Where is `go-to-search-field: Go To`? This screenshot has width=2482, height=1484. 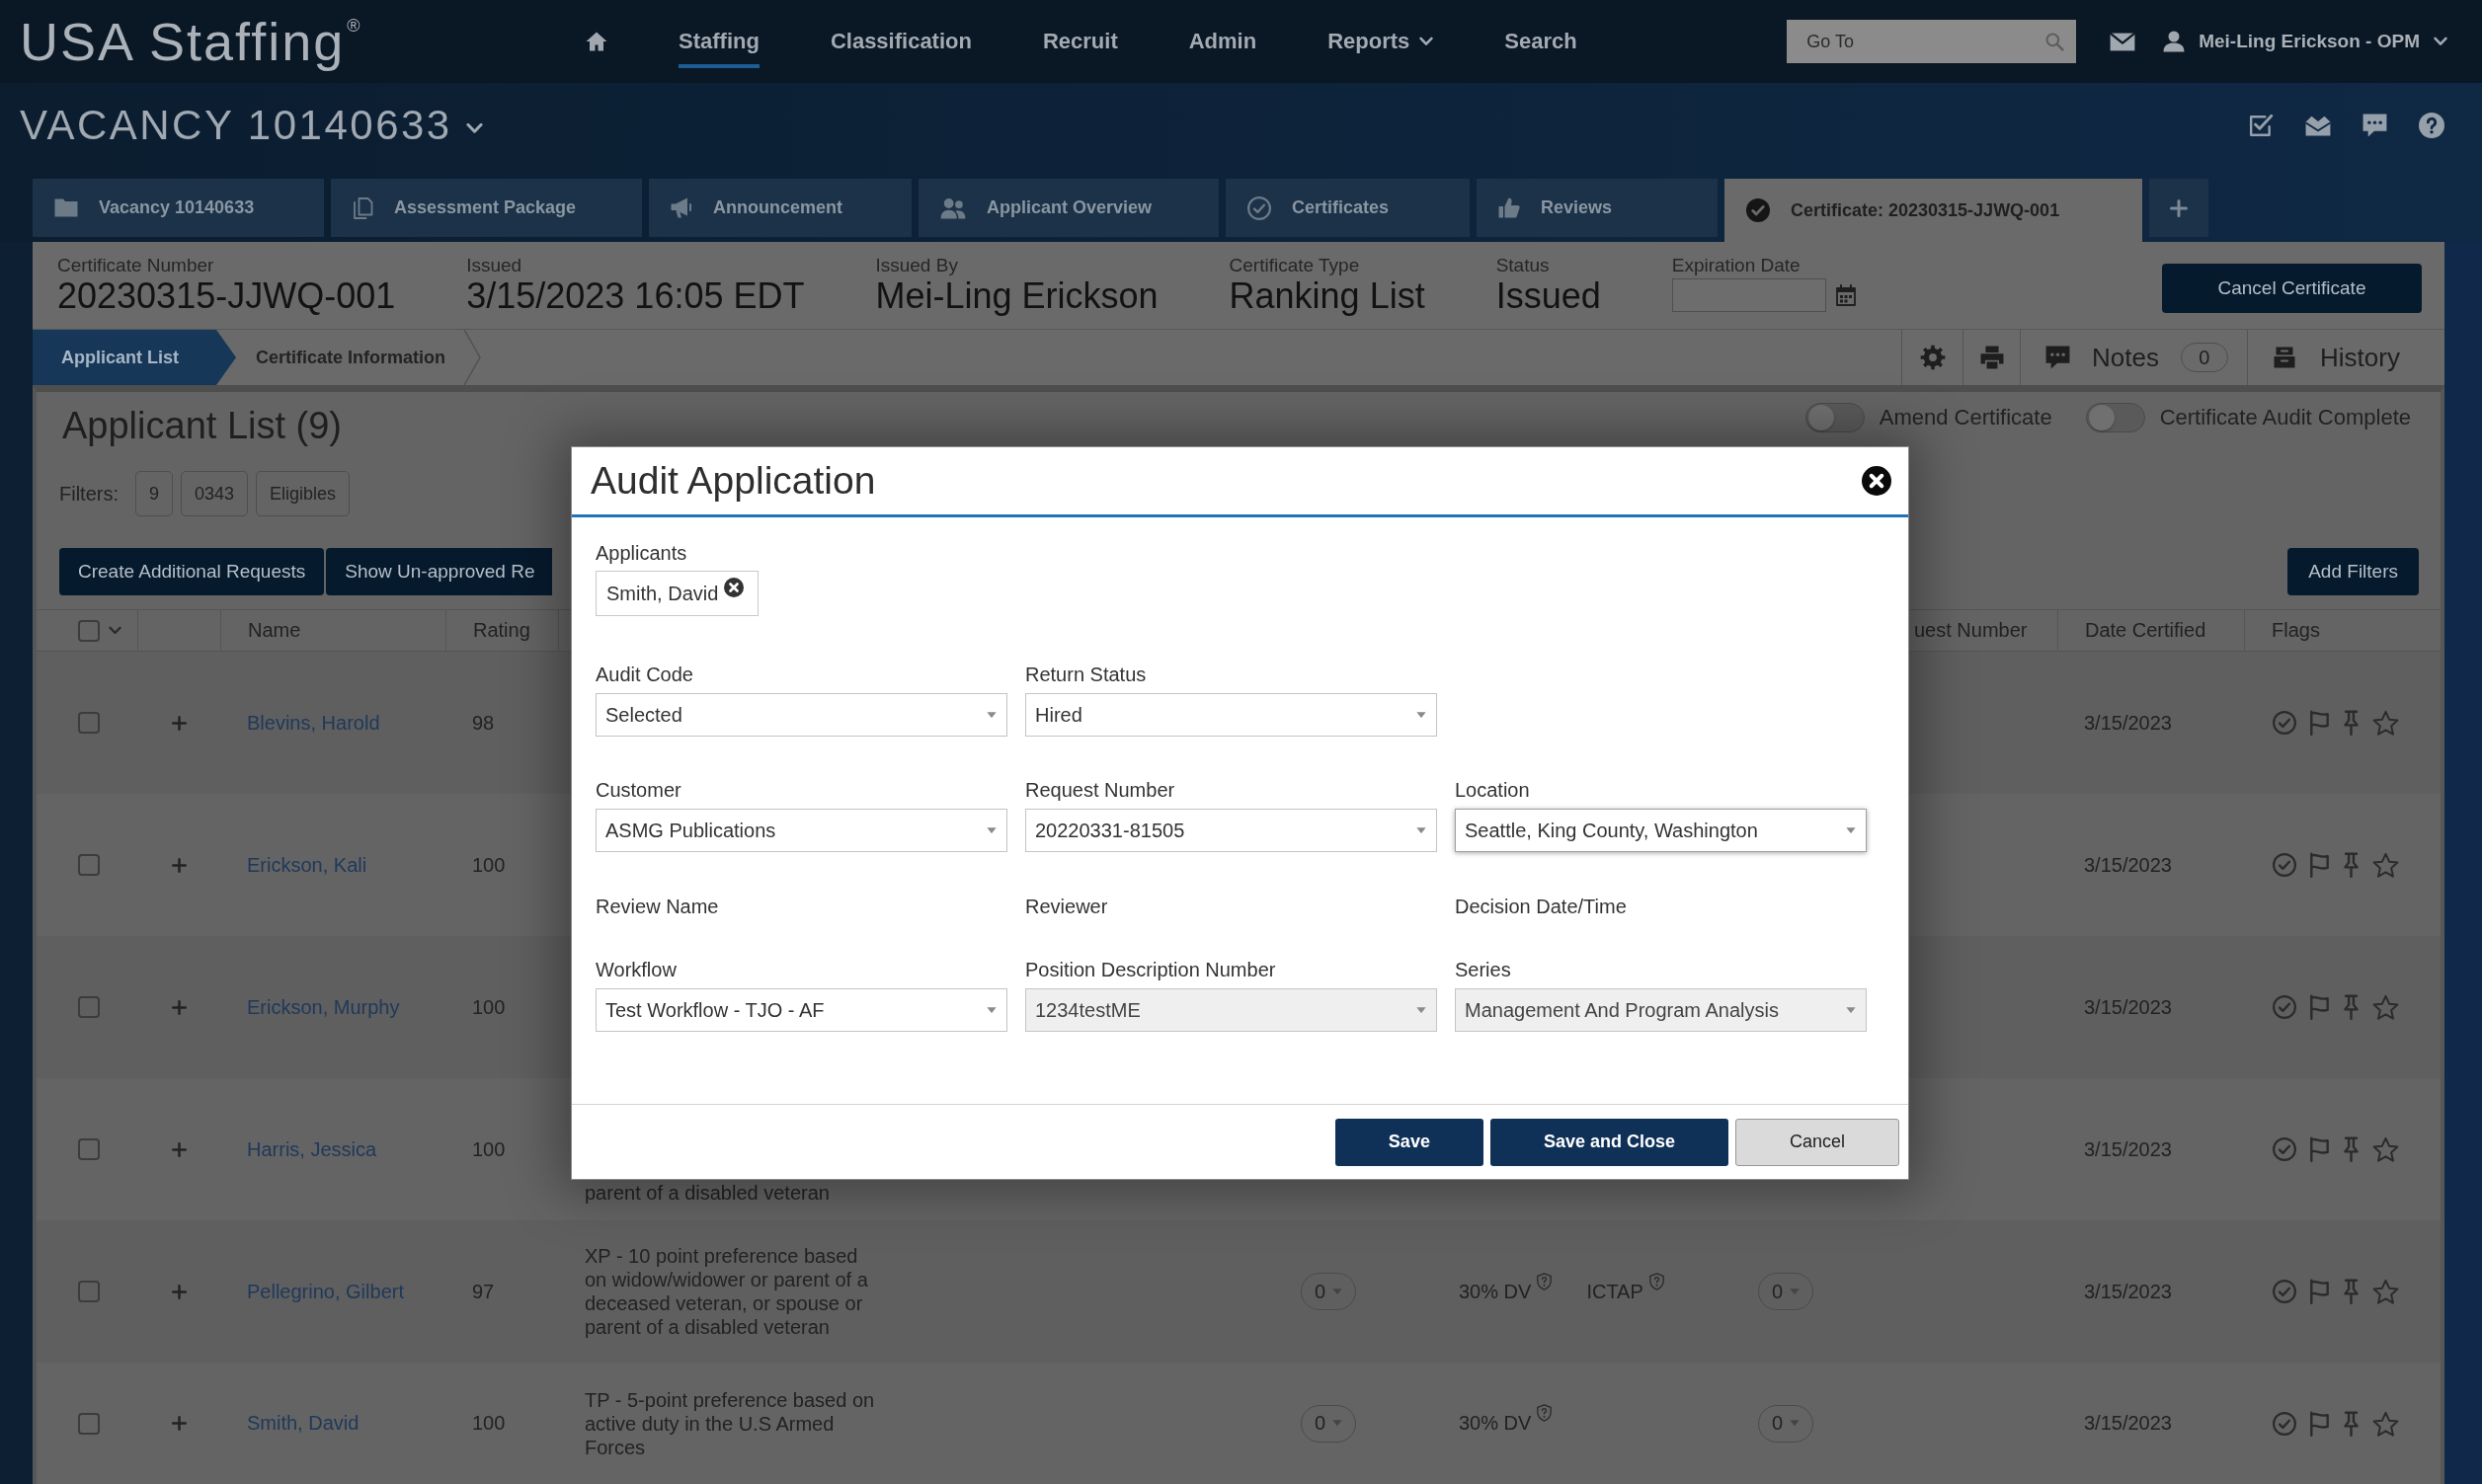
go-to-search-field: Go To is located at coordinates (1932, 42).